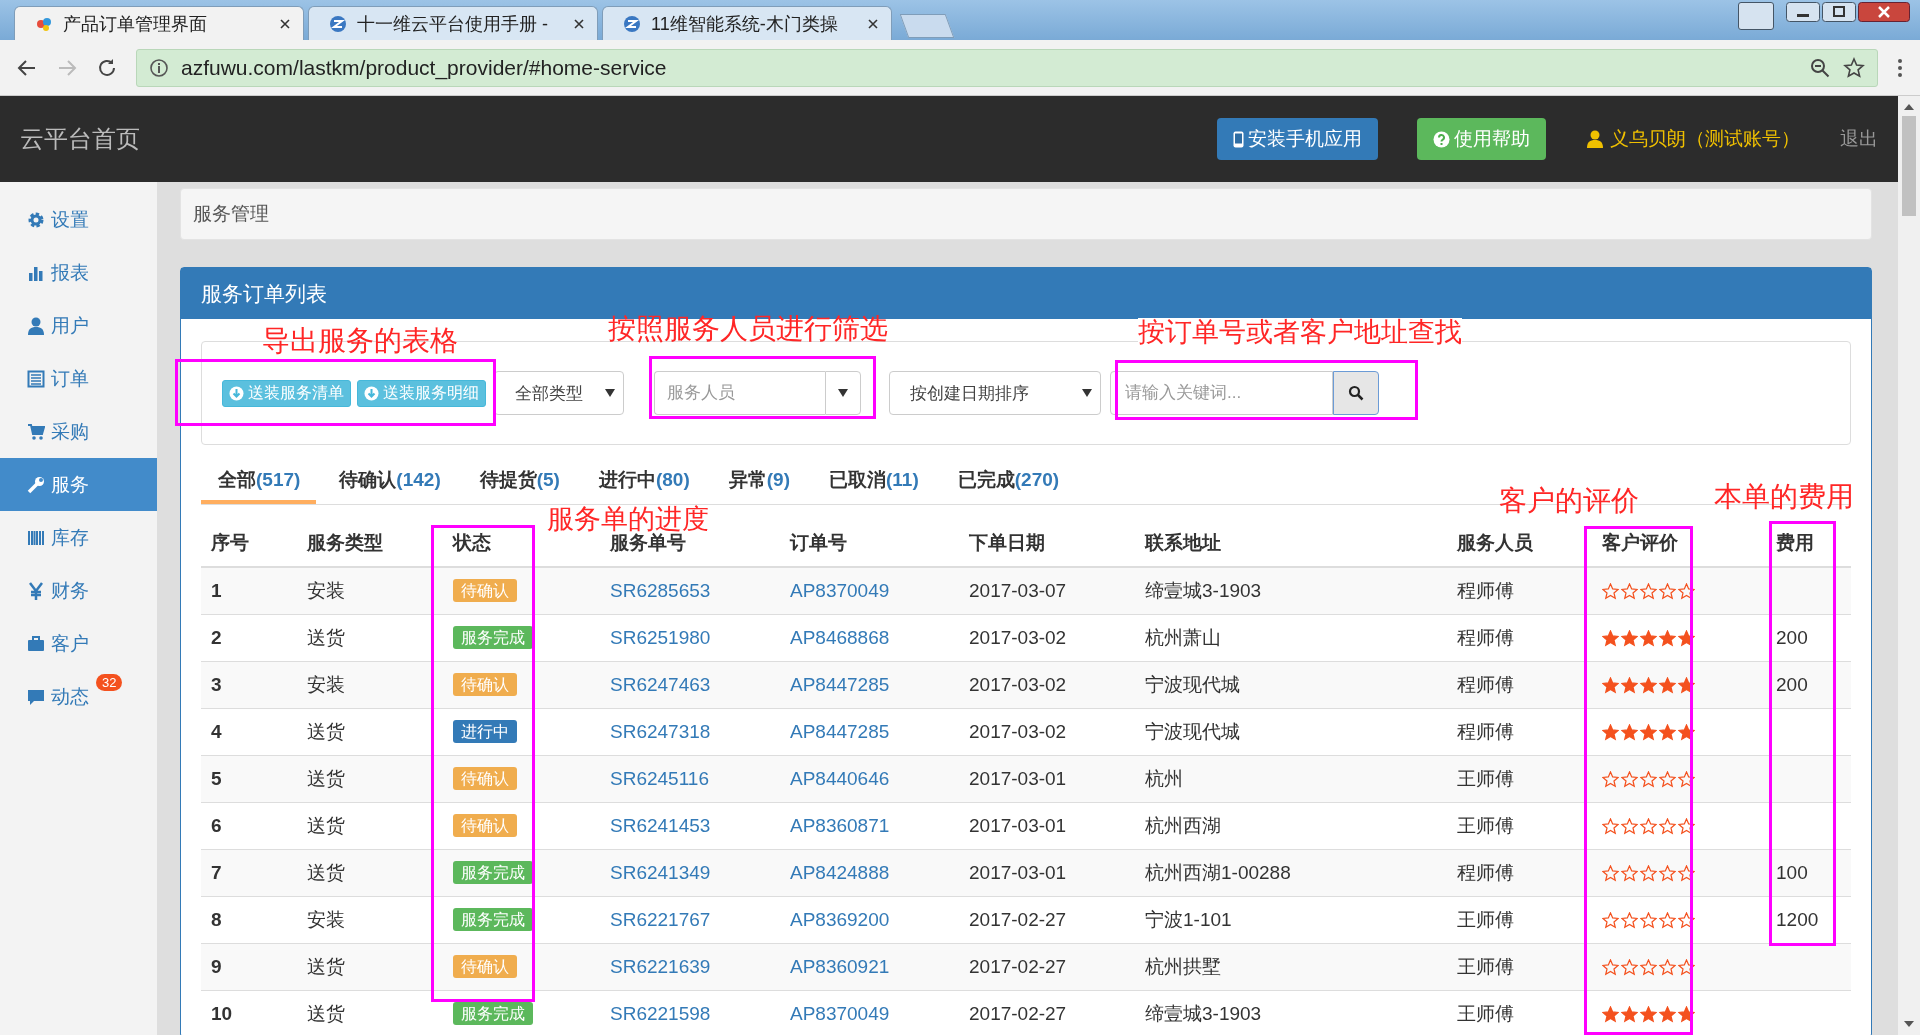  Describe the element at coordinates (78, 219) in the screenshot. I see `sidebar-item: 设置` at that location.